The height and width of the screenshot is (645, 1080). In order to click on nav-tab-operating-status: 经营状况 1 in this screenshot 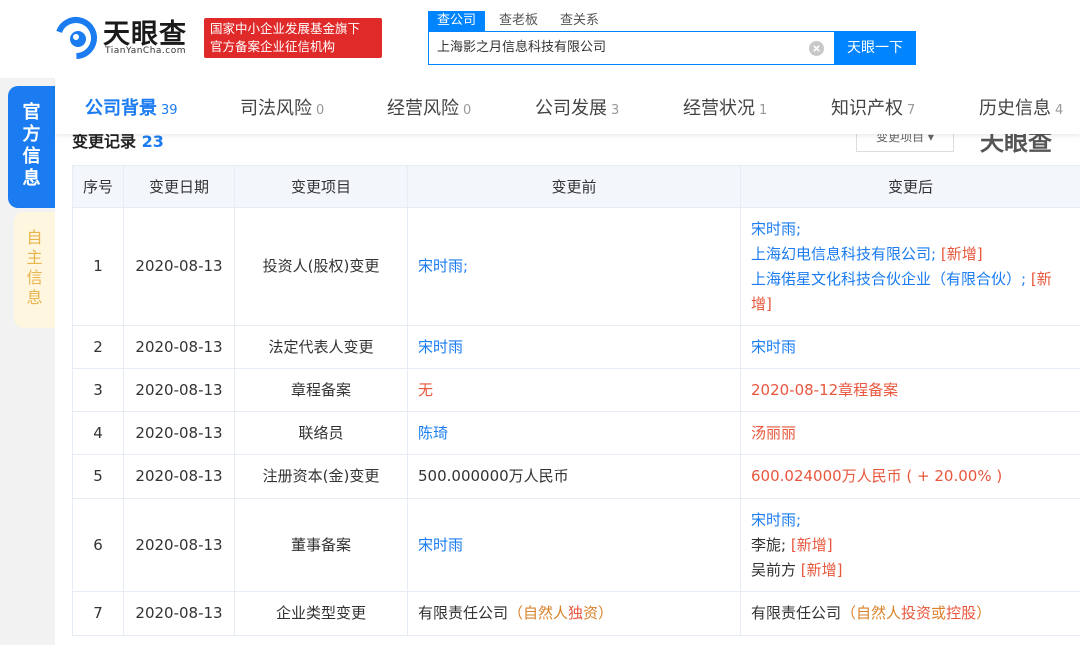, I will do `click(725, 107)`.